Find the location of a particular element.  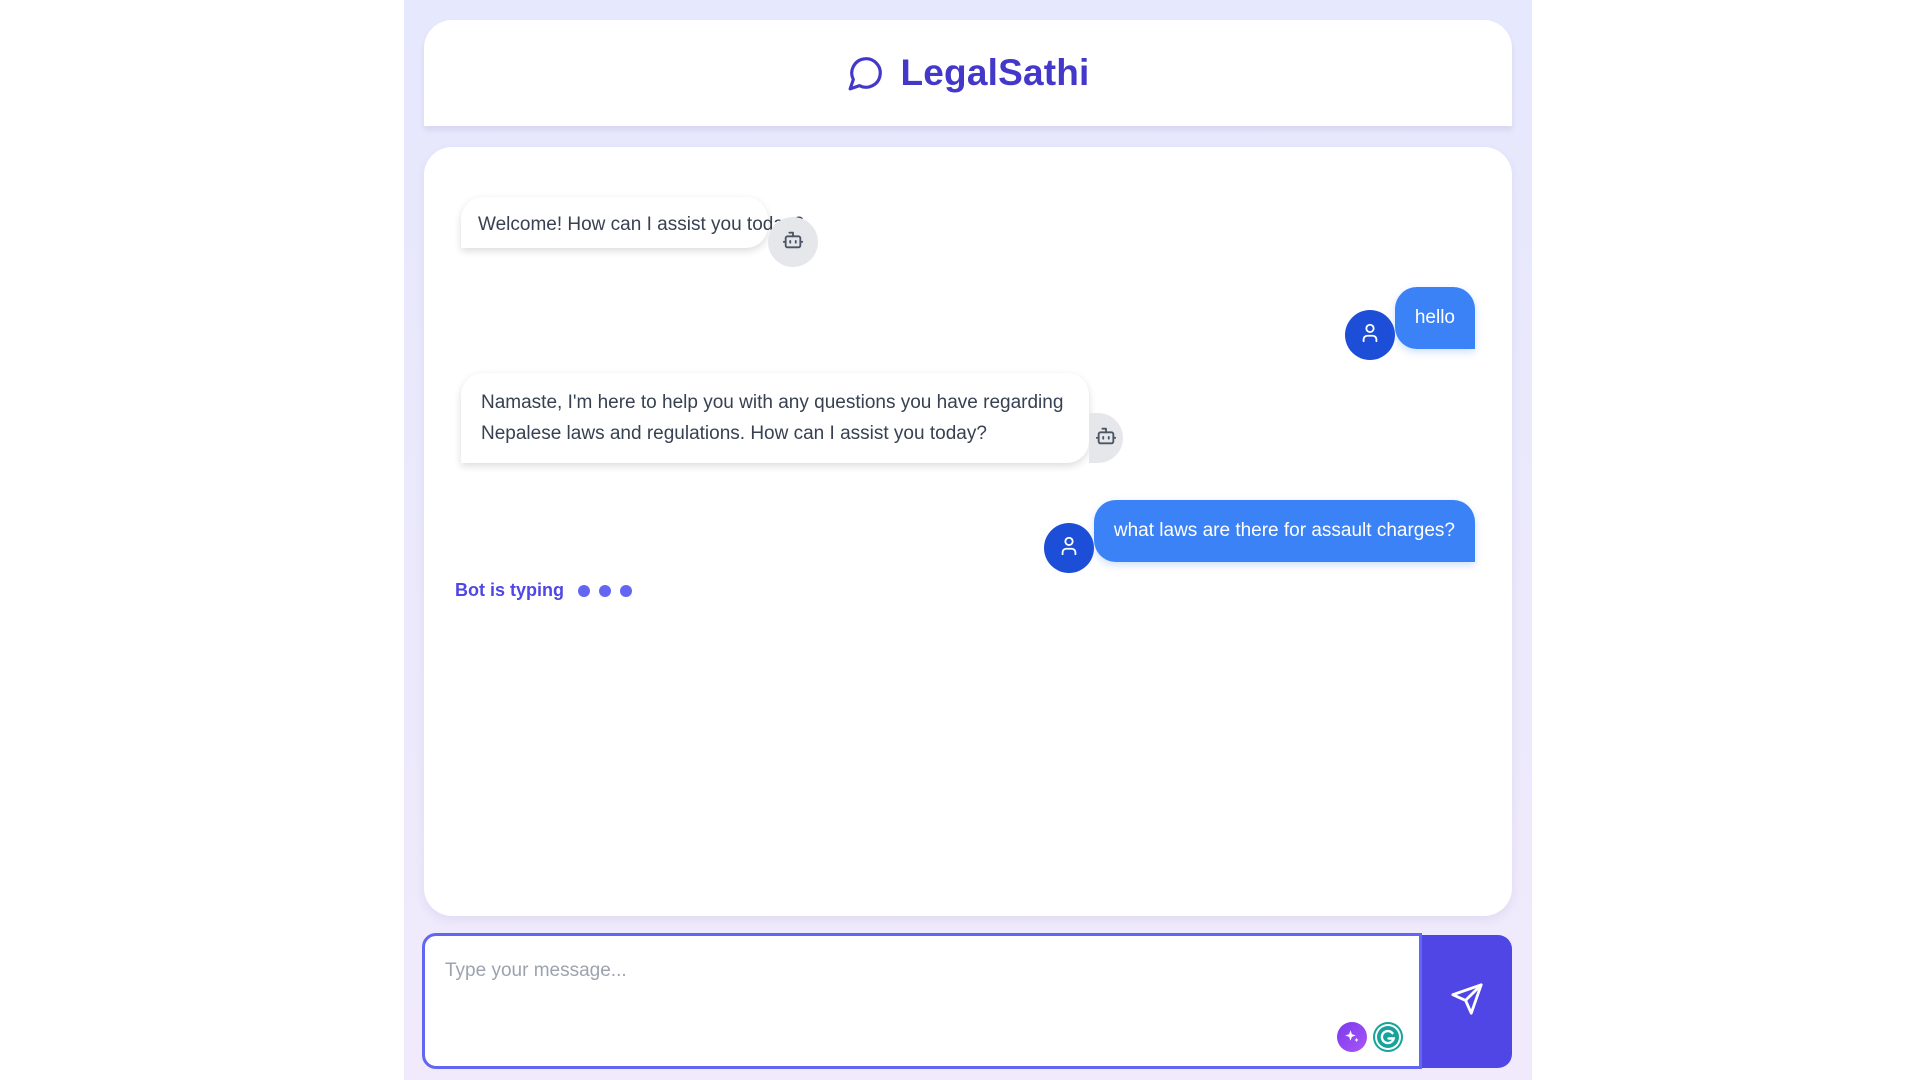

typing-indicator: Bot is typing is located at coordinates (543, 590).